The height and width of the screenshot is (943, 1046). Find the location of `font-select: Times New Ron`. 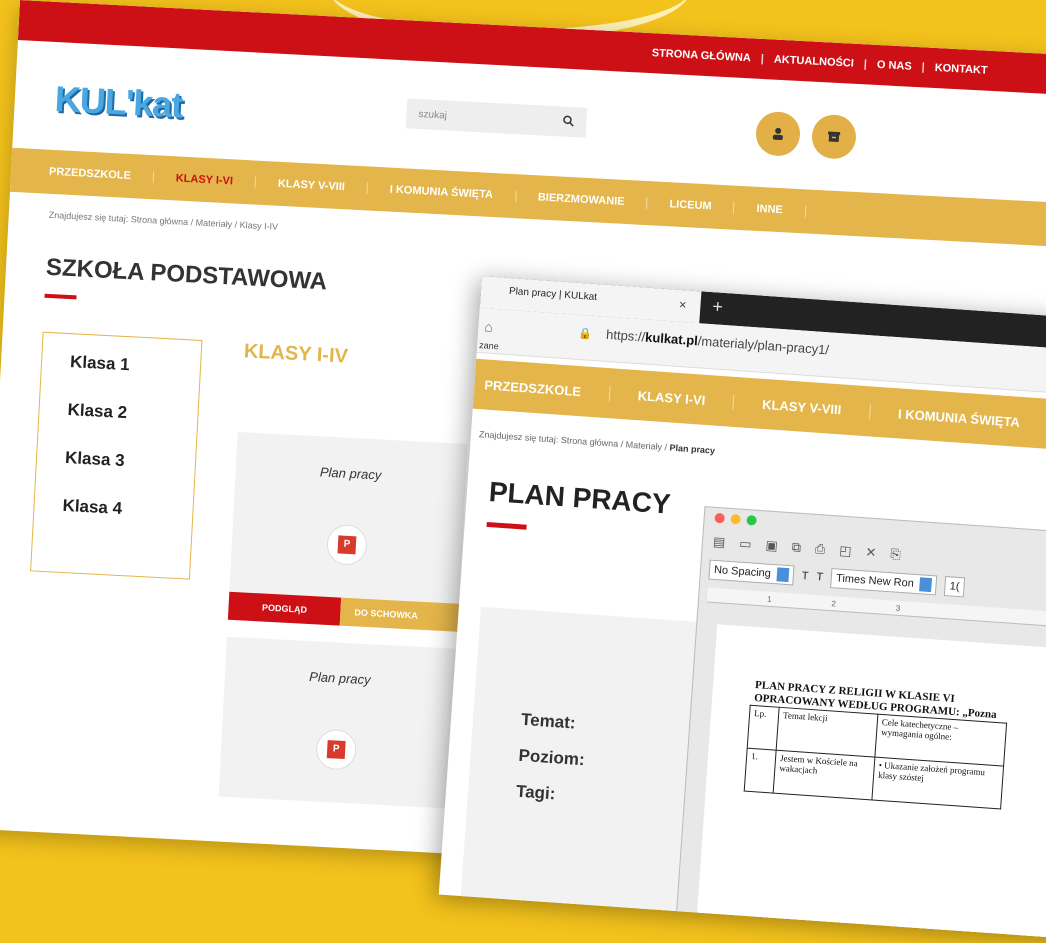

font-select: Times New Ron is located at coordinates (884, 582).